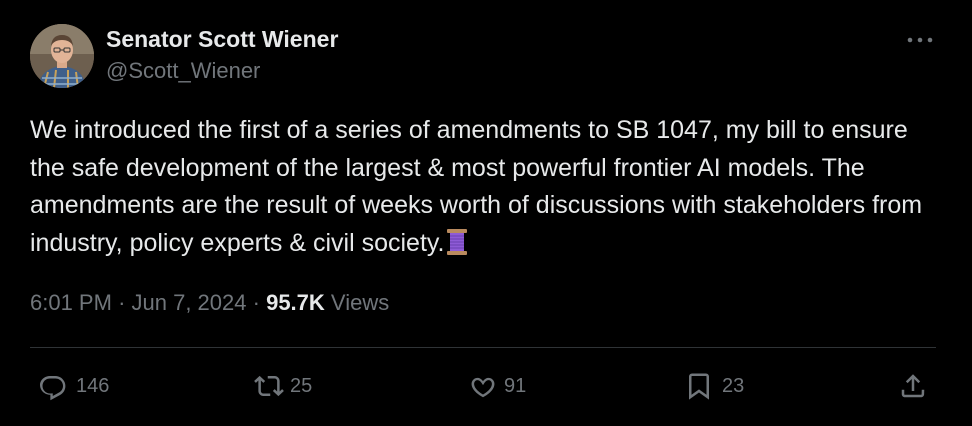 Image resolution: width=972 pixels, height=426 pixels. I want to click on more-options-button, so click(920, 40).